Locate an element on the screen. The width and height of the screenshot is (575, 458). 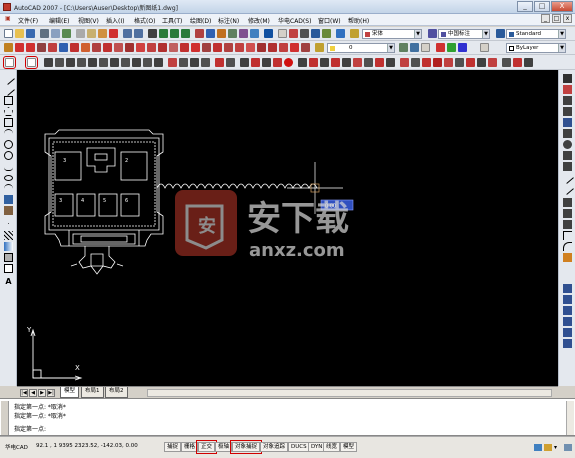
ellipse-icon is located at coordinates (8, 178).